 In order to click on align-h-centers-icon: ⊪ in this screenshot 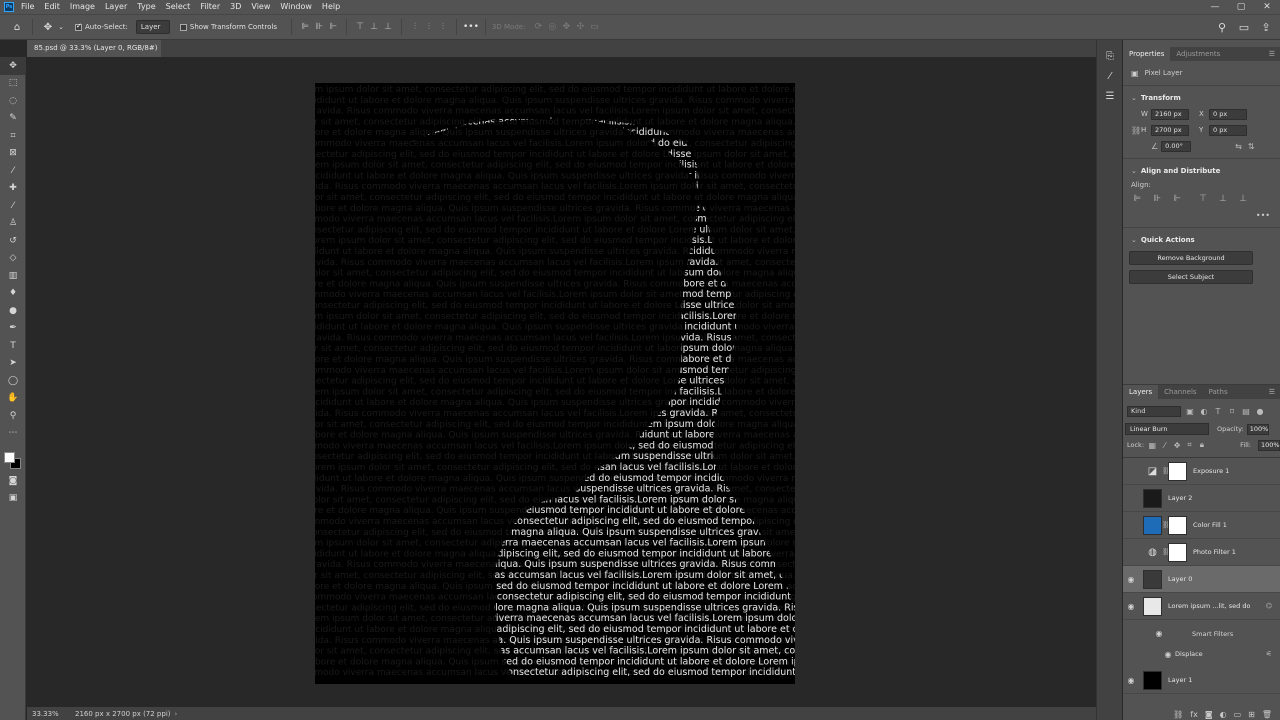, I will do `click(1157, 199)`.